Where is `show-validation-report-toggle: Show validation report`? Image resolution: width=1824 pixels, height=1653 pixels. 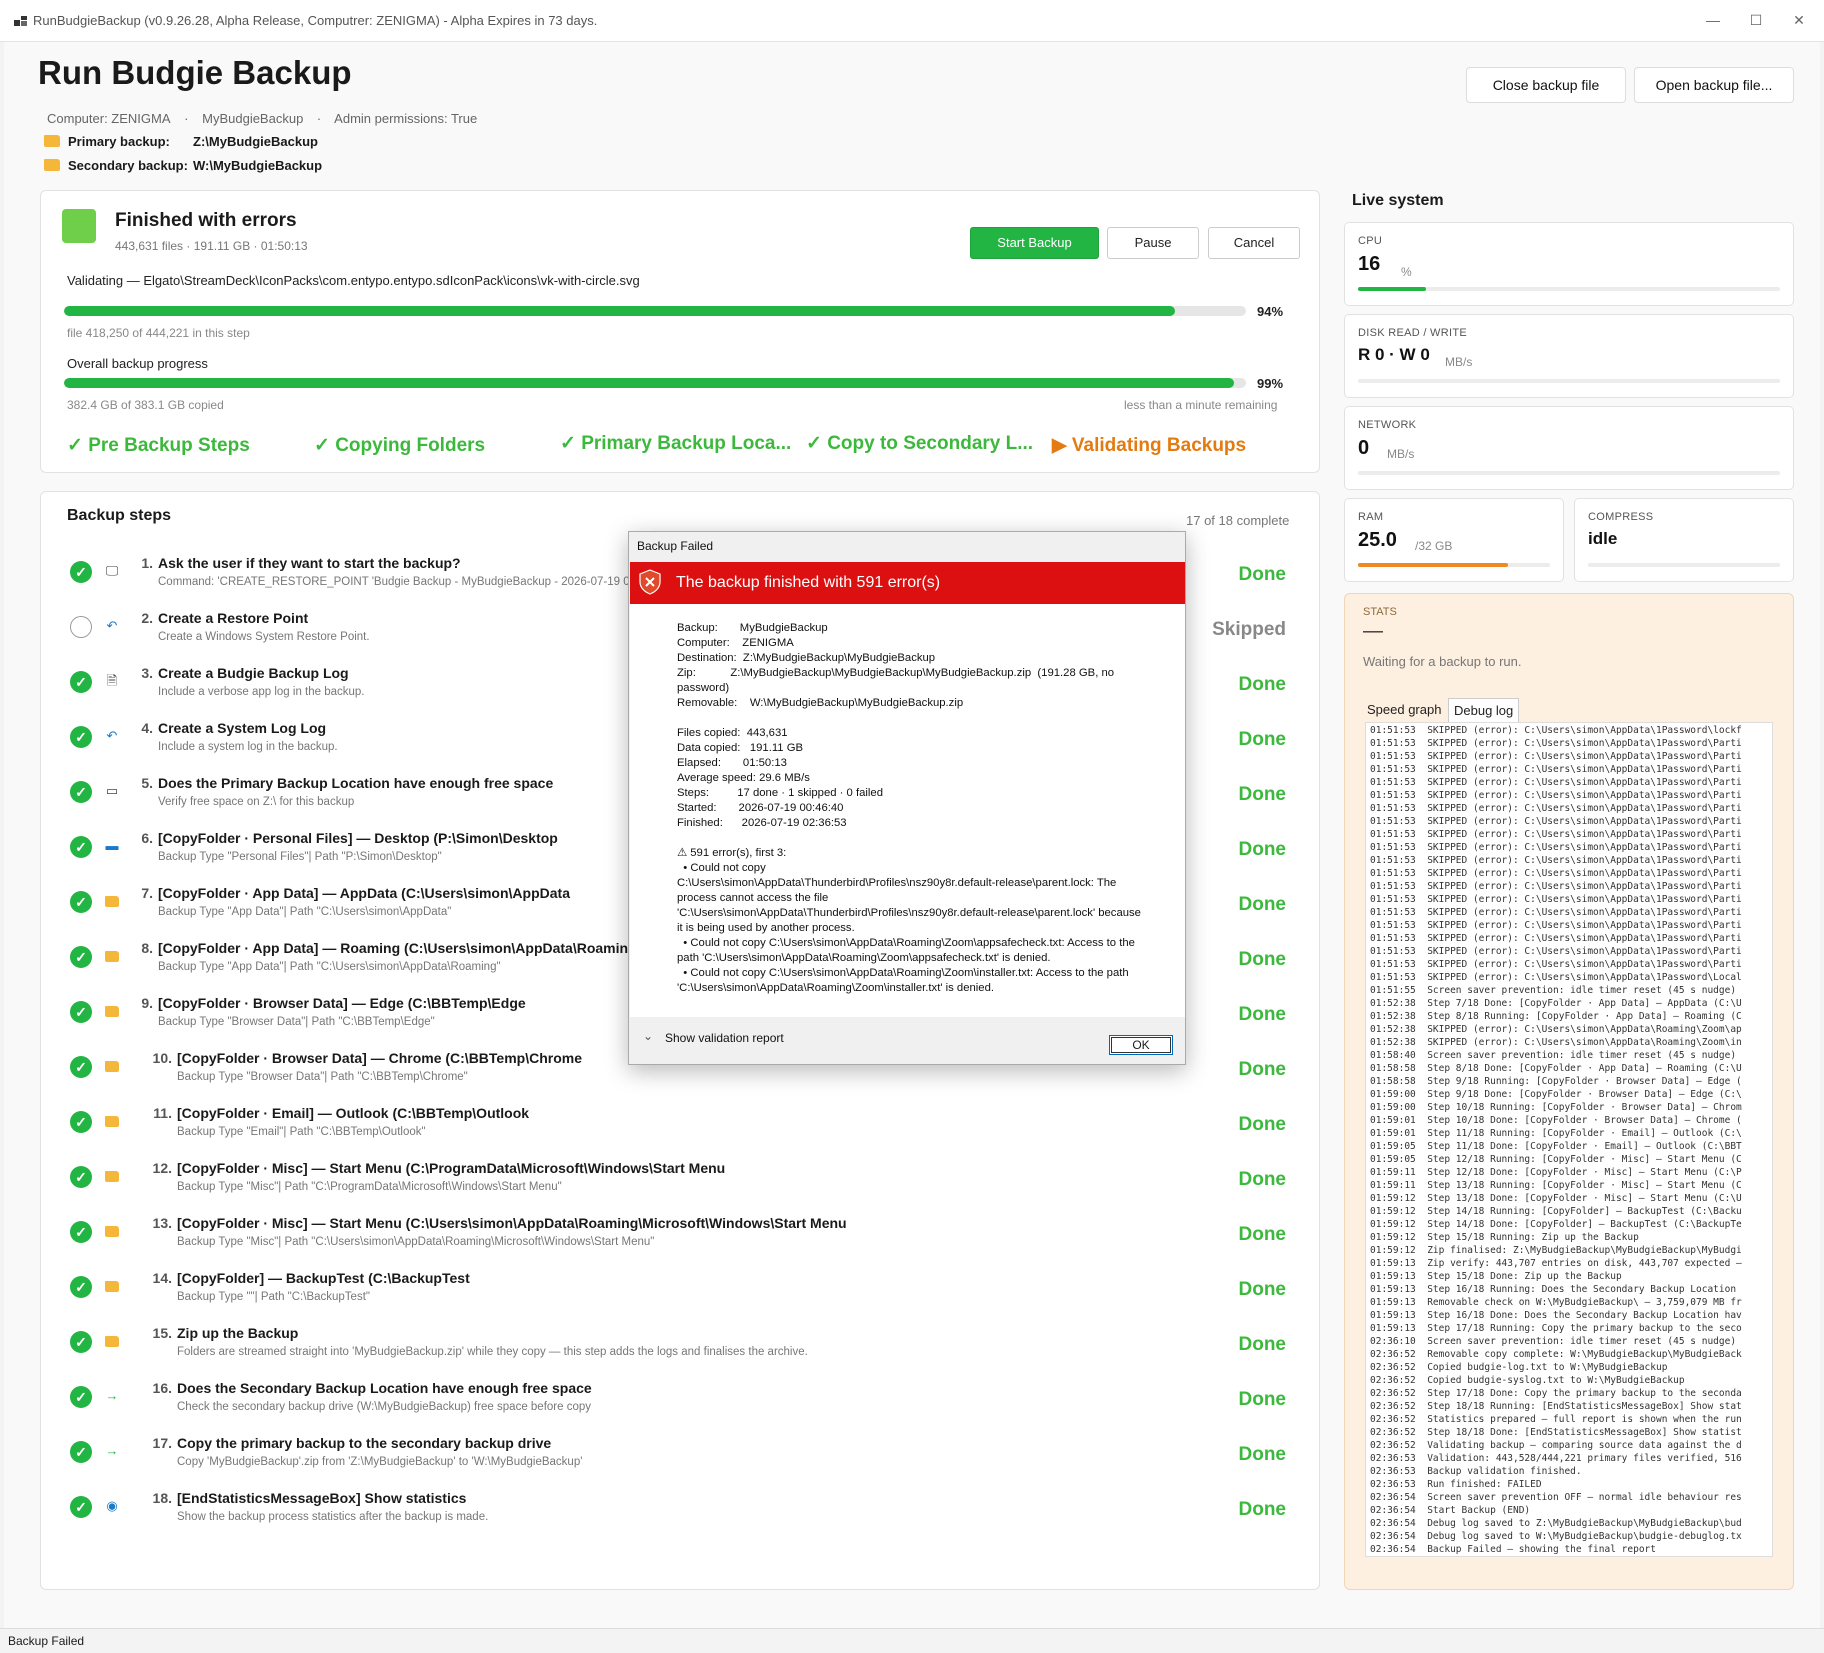
show-validation-report-toggle: Show validation report is located at coordinates (724, 1038).